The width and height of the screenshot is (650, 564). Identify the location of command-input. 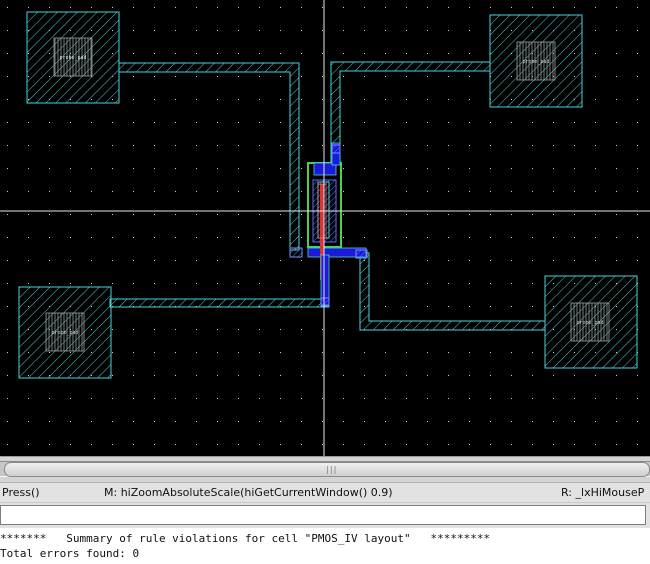
(323, 515).